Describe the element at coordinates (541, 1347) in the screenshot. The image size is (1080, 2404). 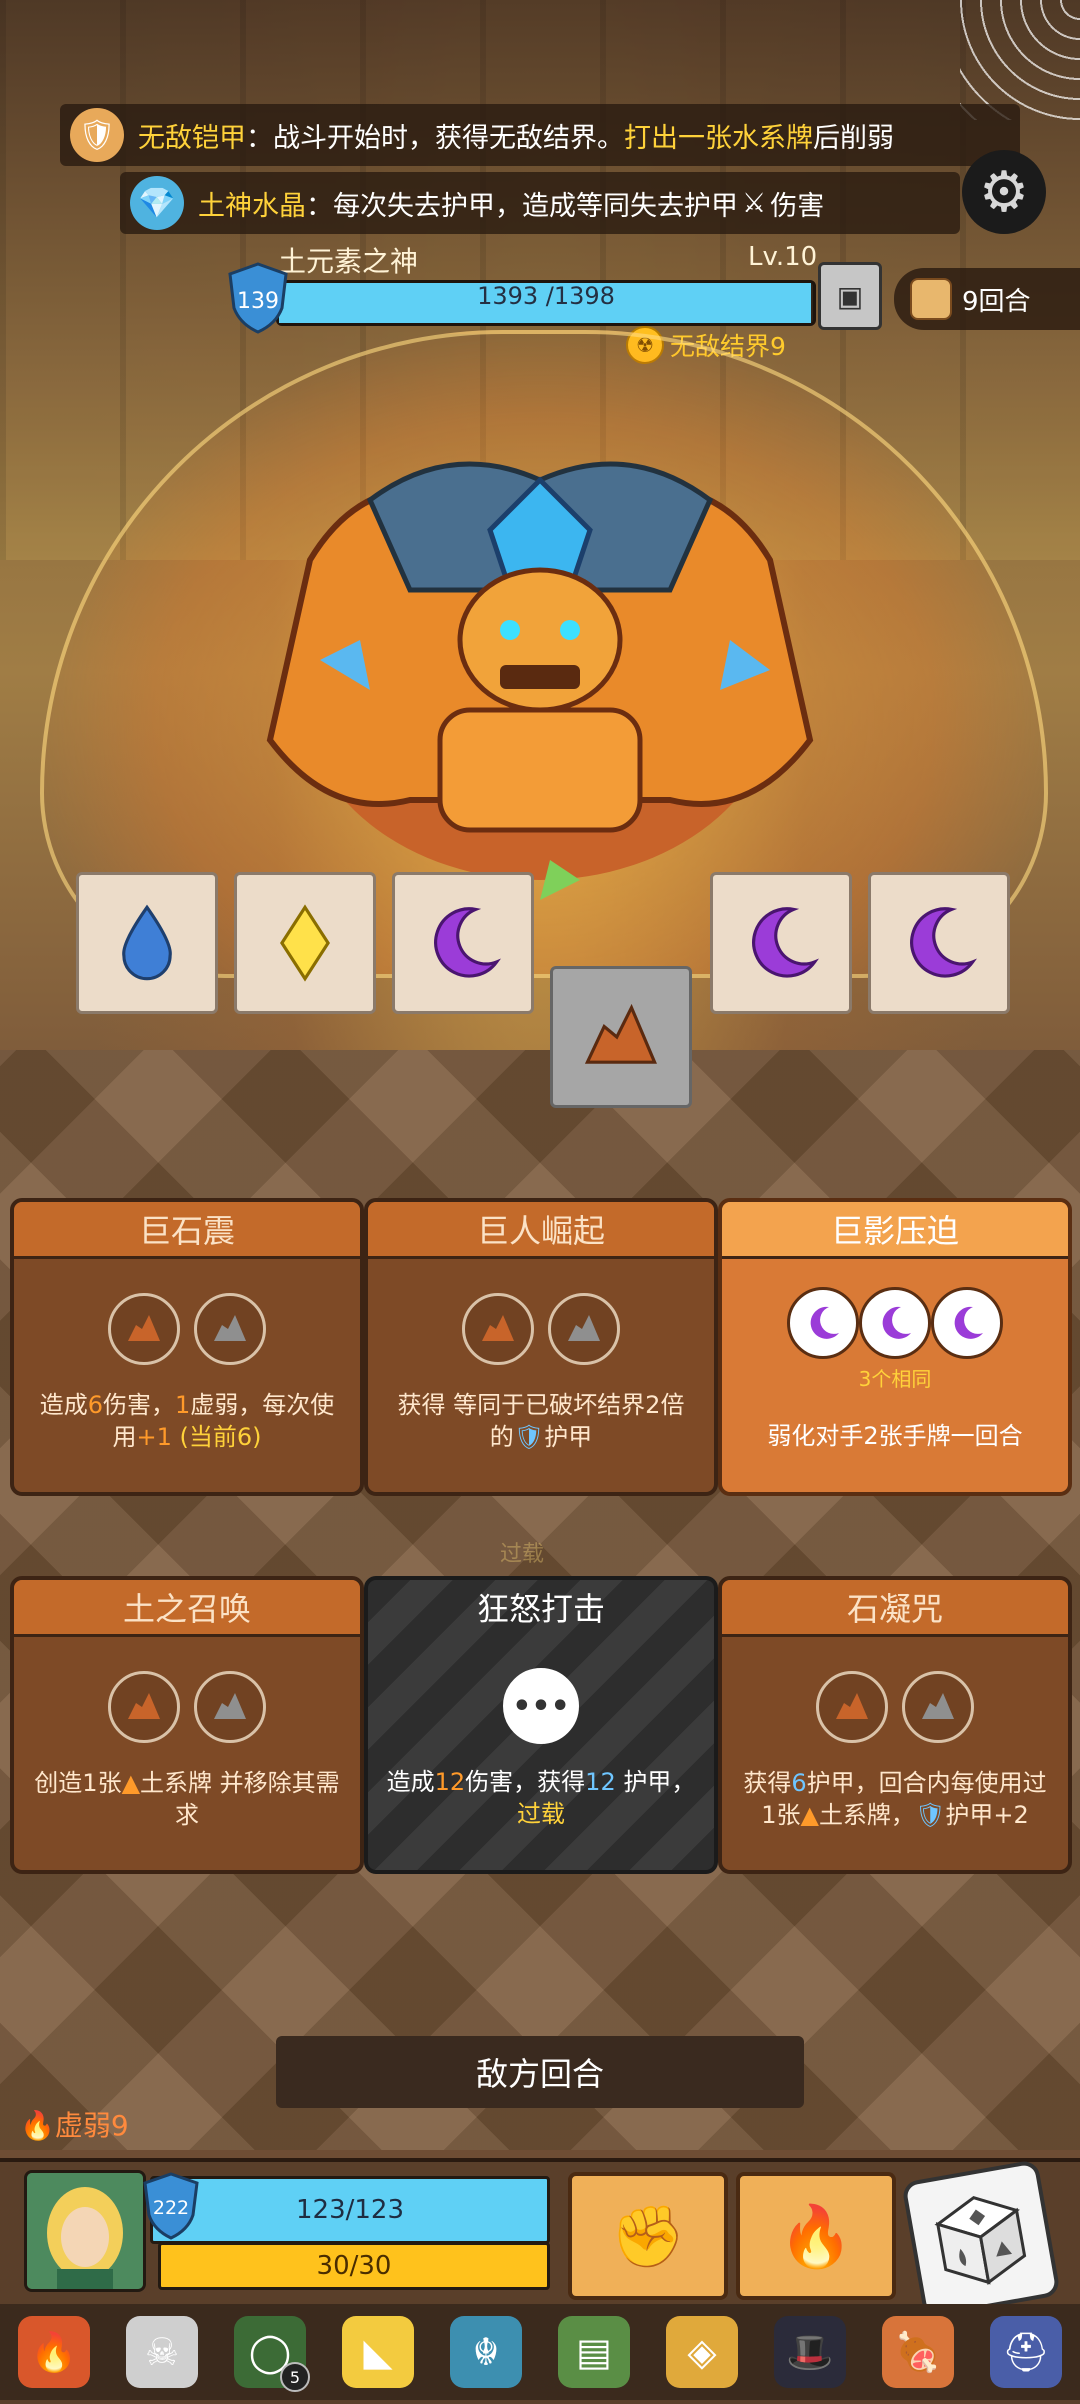
I see `skill-card-giant-rise: 巨人崛起 获得 等同于已破坏结界2倍的🛡护甲` at that location.